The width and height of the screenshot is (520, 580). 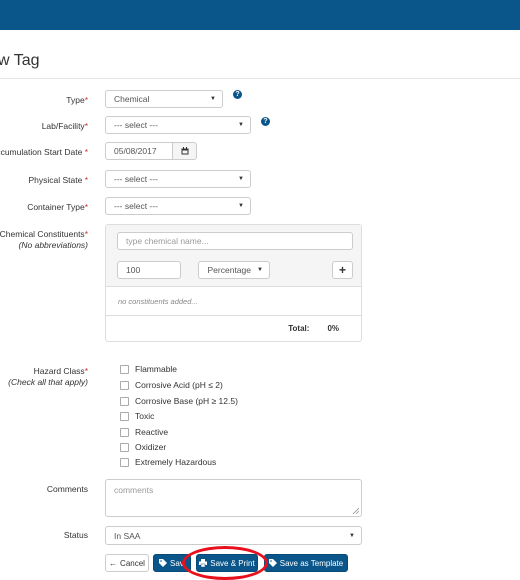 What do you see at coordinates (178, 179) in the screenshot?
I see `physical-state-select: --- select --- ▼` at bounding box center [178, 179].